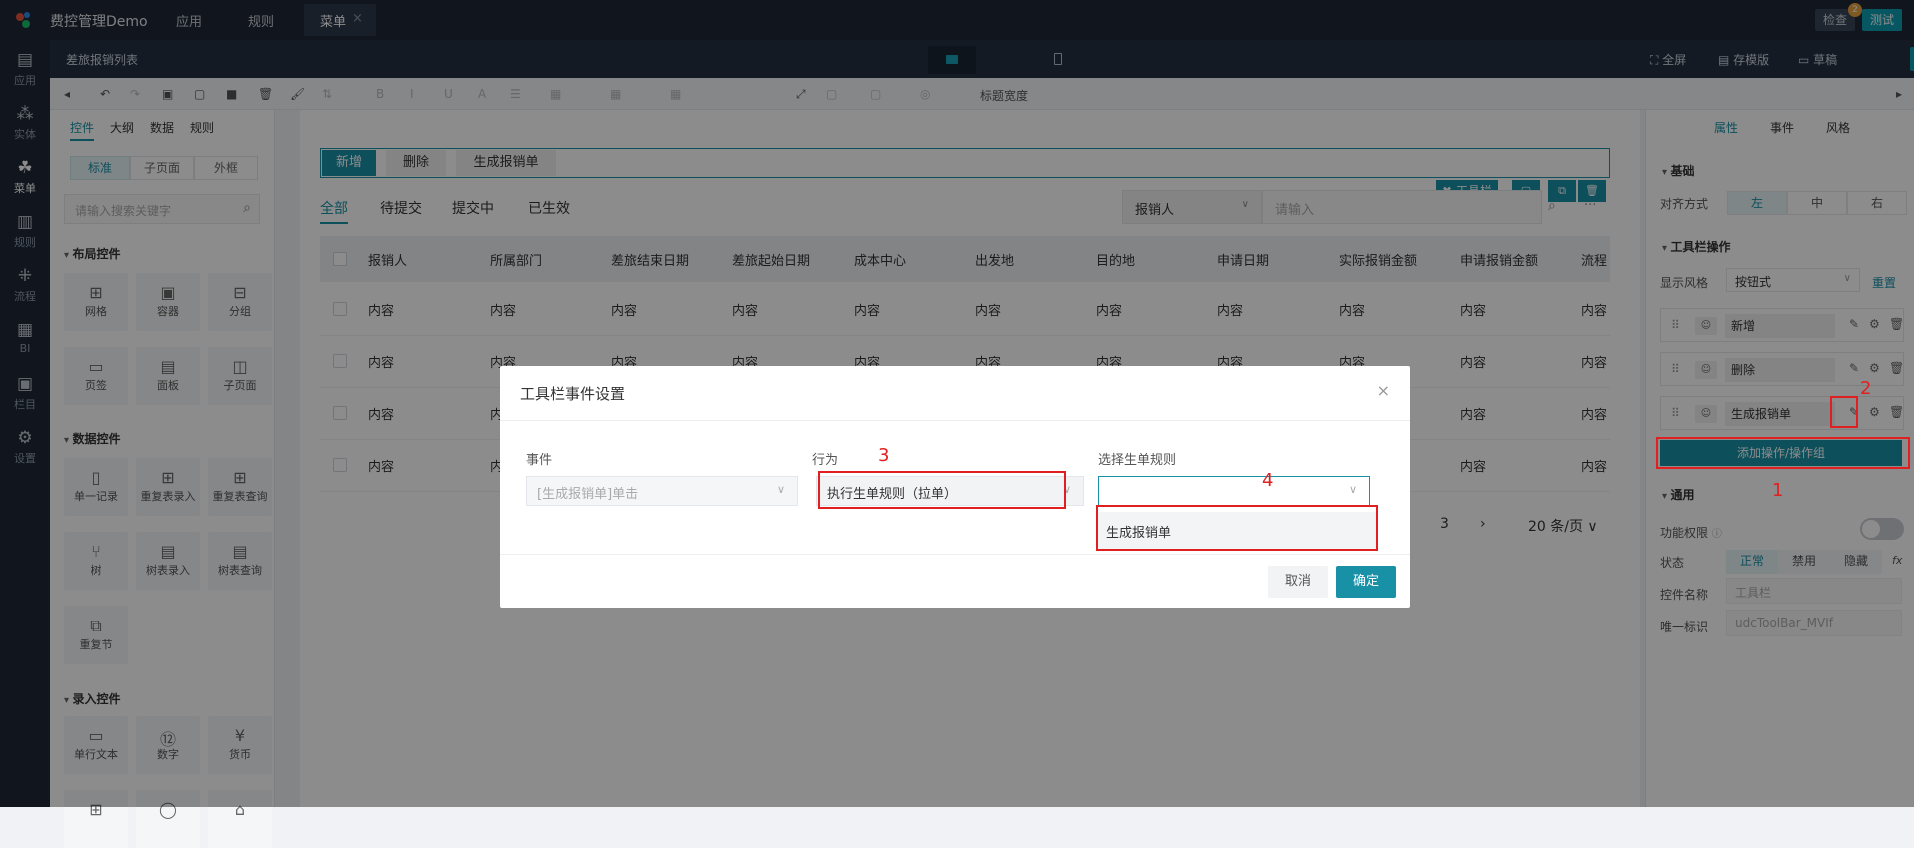  Describe the element at coordinates (884, 455) in the screenshot. I see `annotation-number-3: 3` at that location.